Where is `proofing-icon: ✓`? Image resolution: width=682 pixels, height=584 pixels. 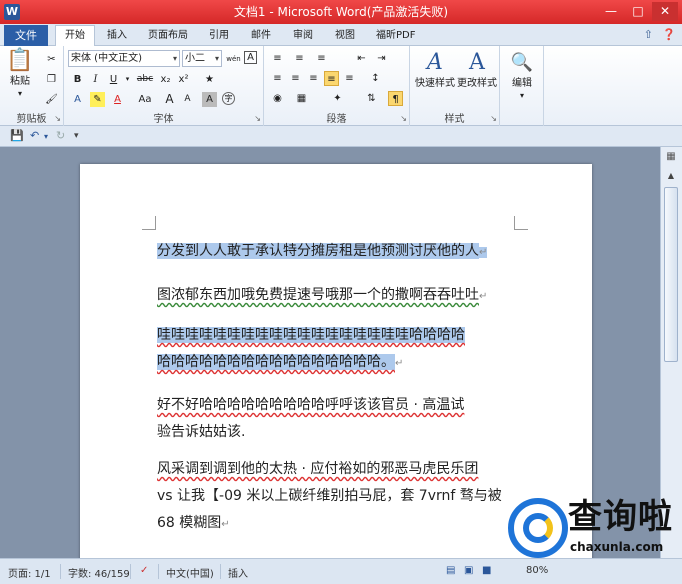
proofing-icon: ✓ is located at coordinates (144, 570).